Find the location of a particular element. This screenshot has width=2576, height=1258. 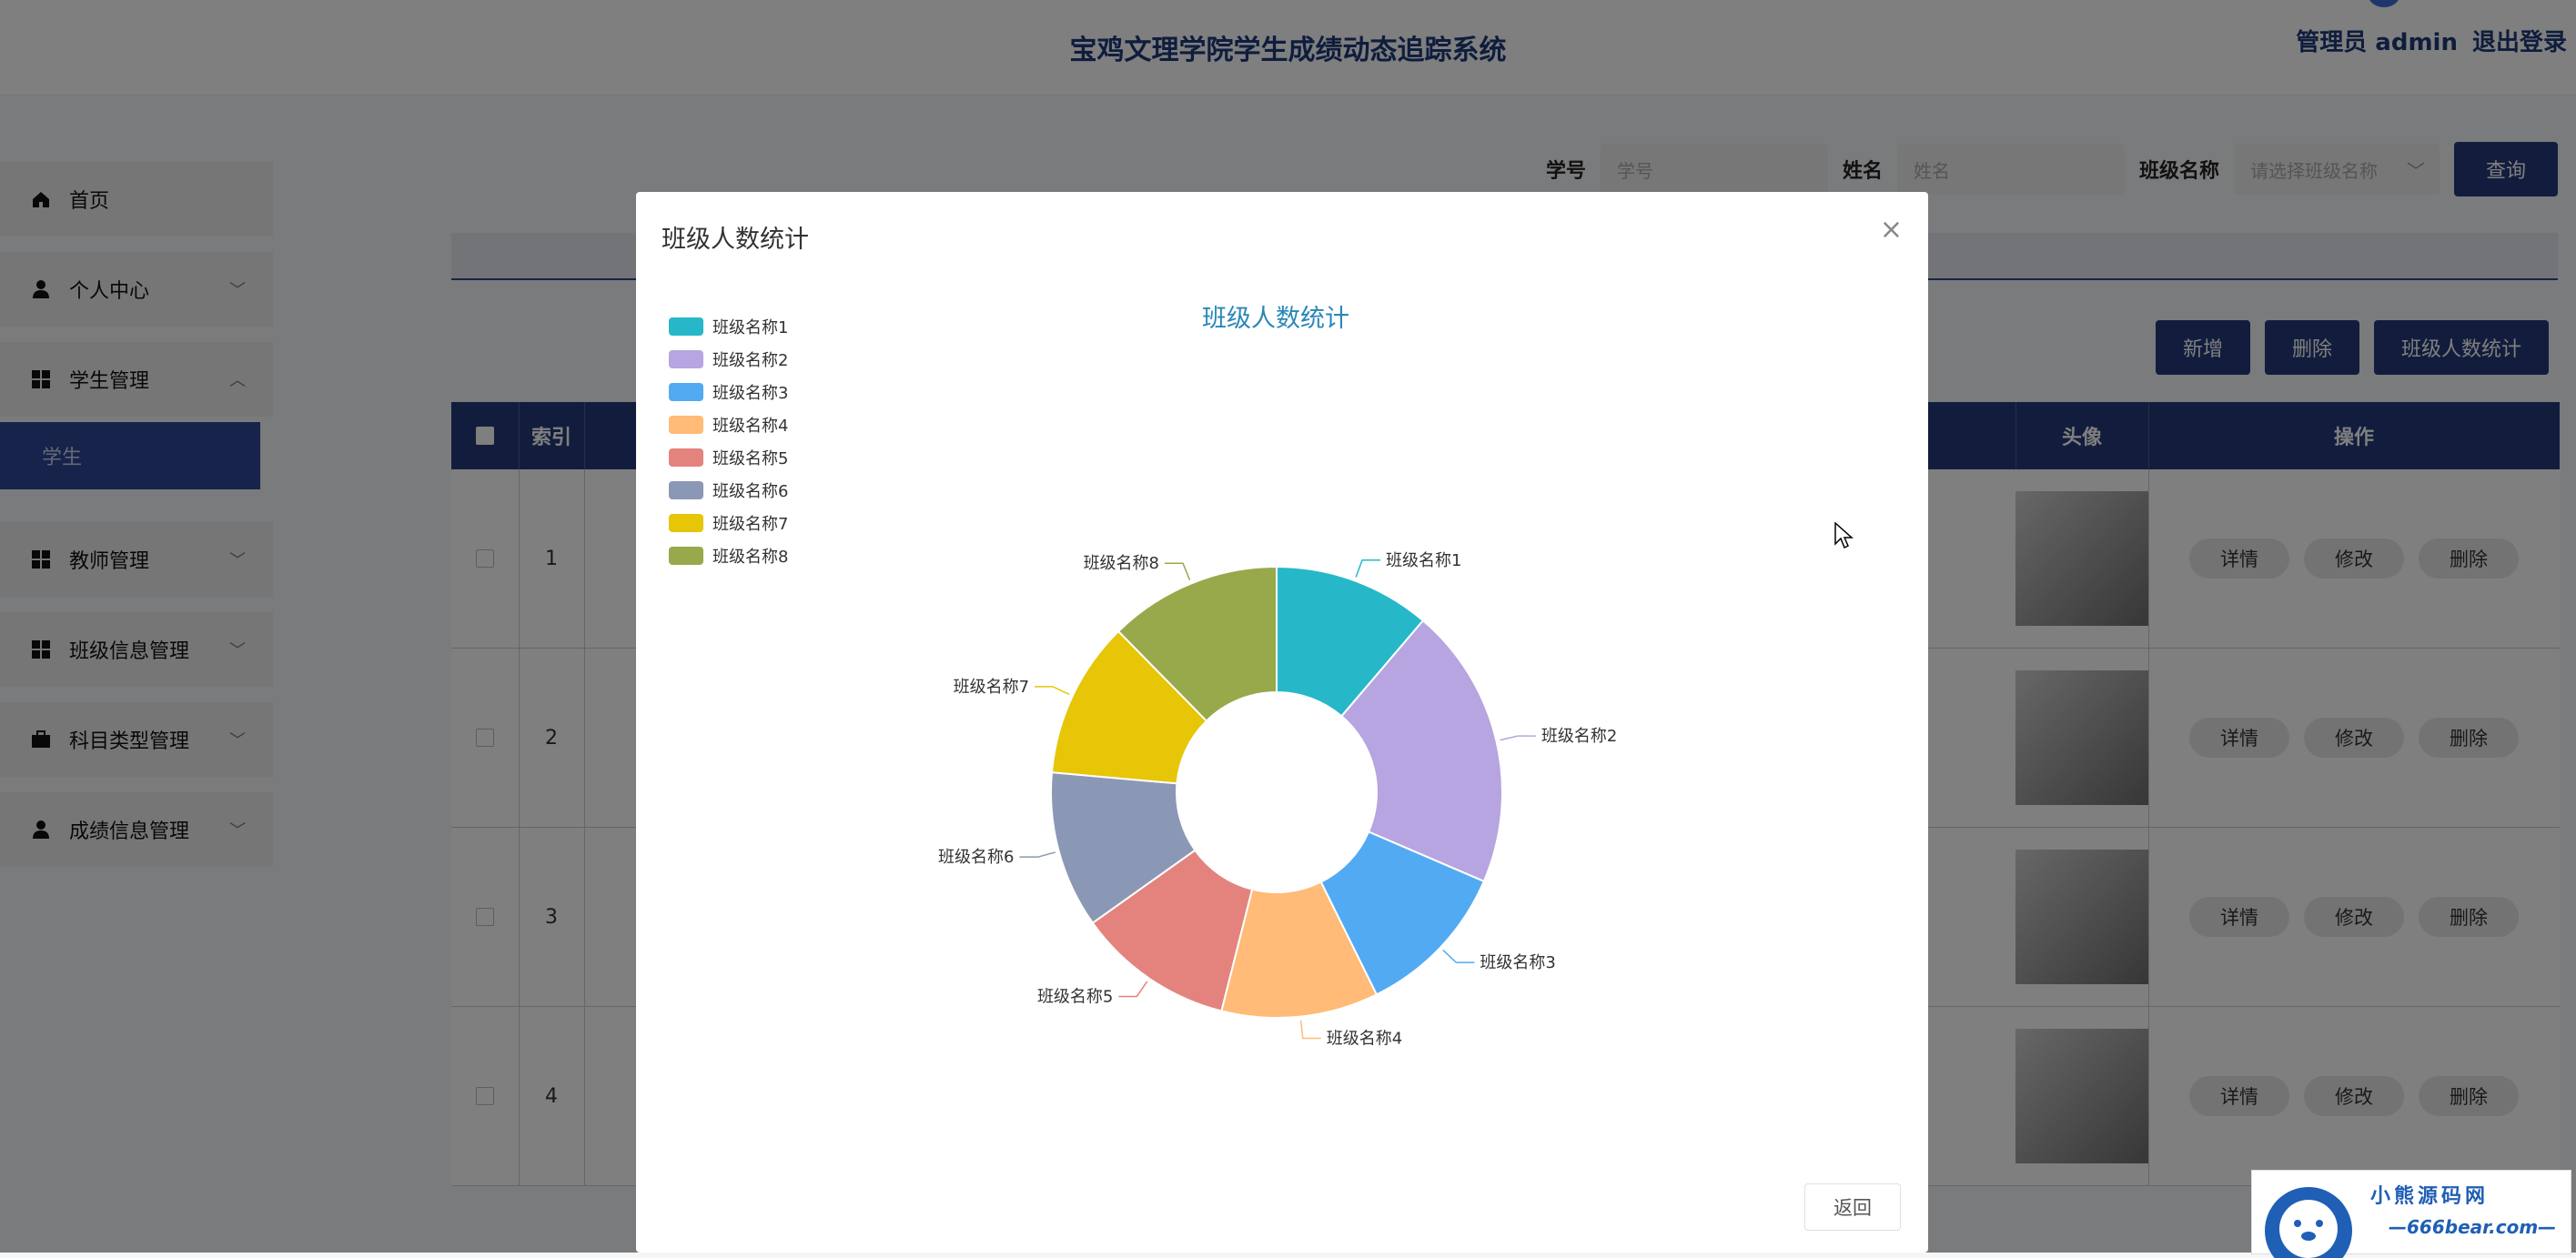

legend-item: 班级名称7 is located at coordinates (728, 523).